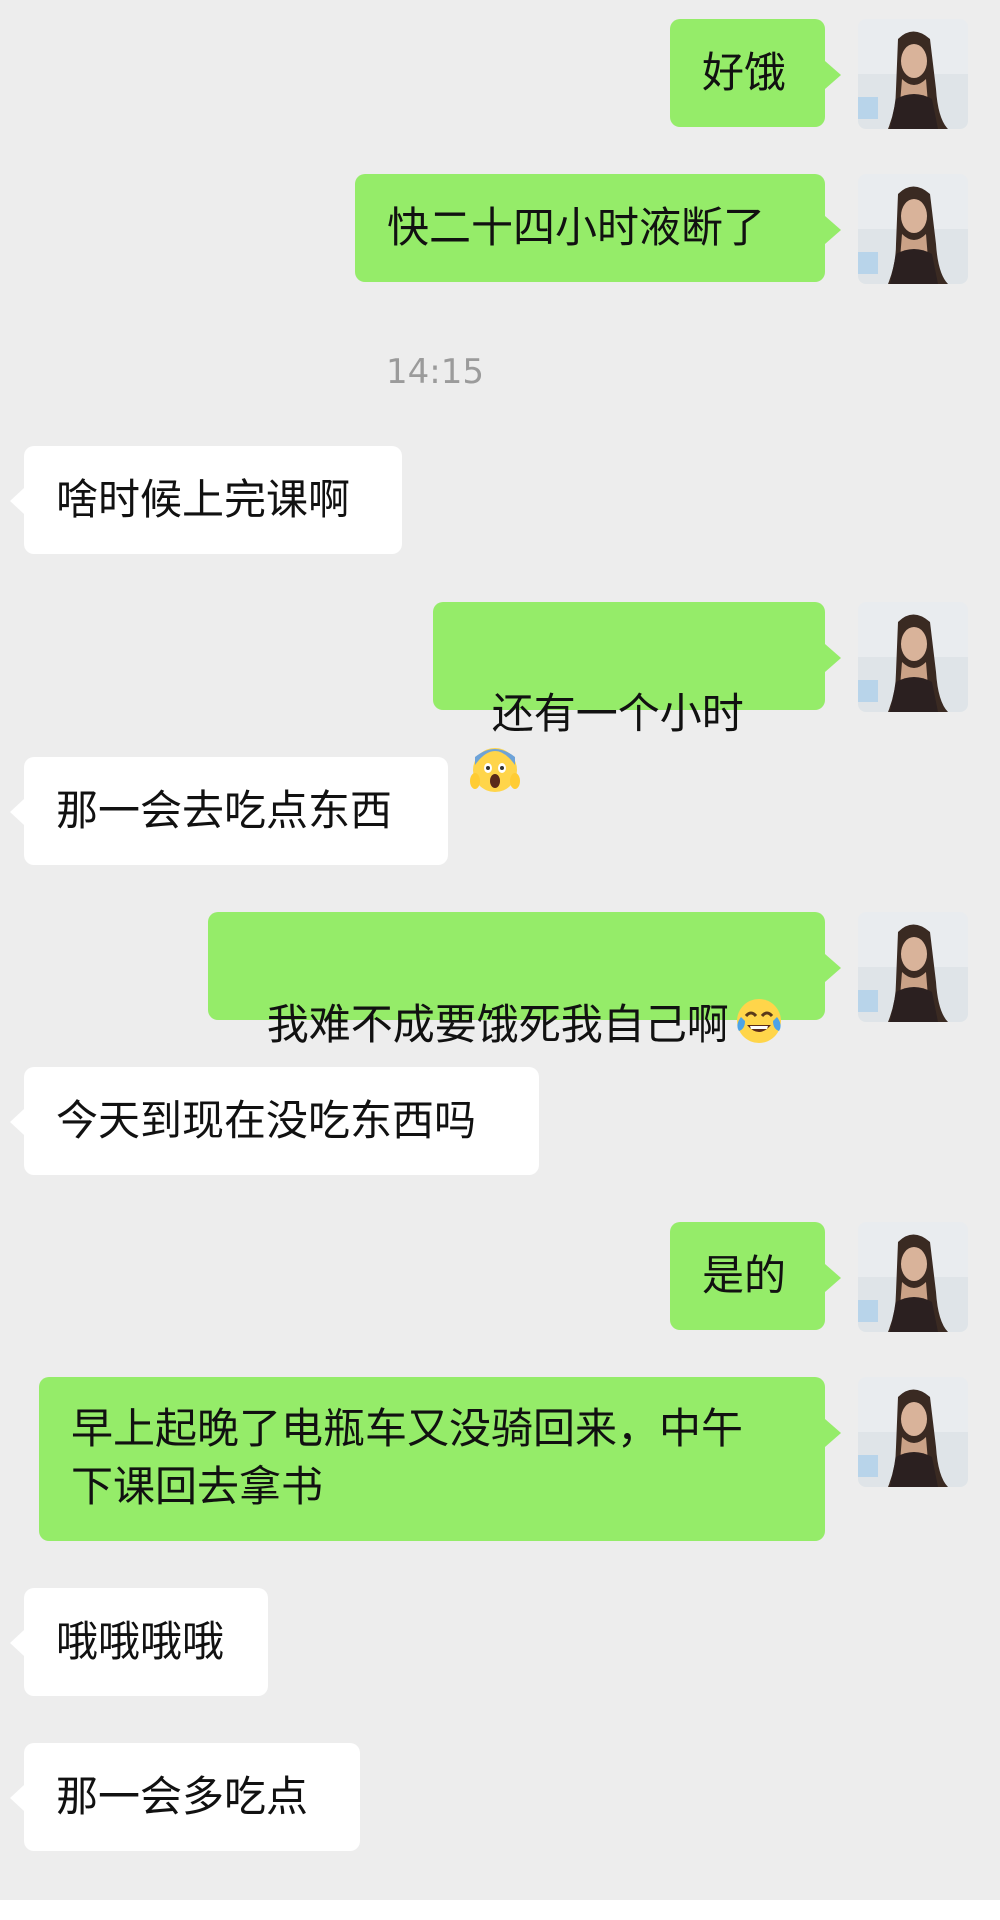  Describe the element at coordinates (274, 1121) in the screenshot. I see `message-bubble-received: 今天到现在没吃东西吗` at that location.